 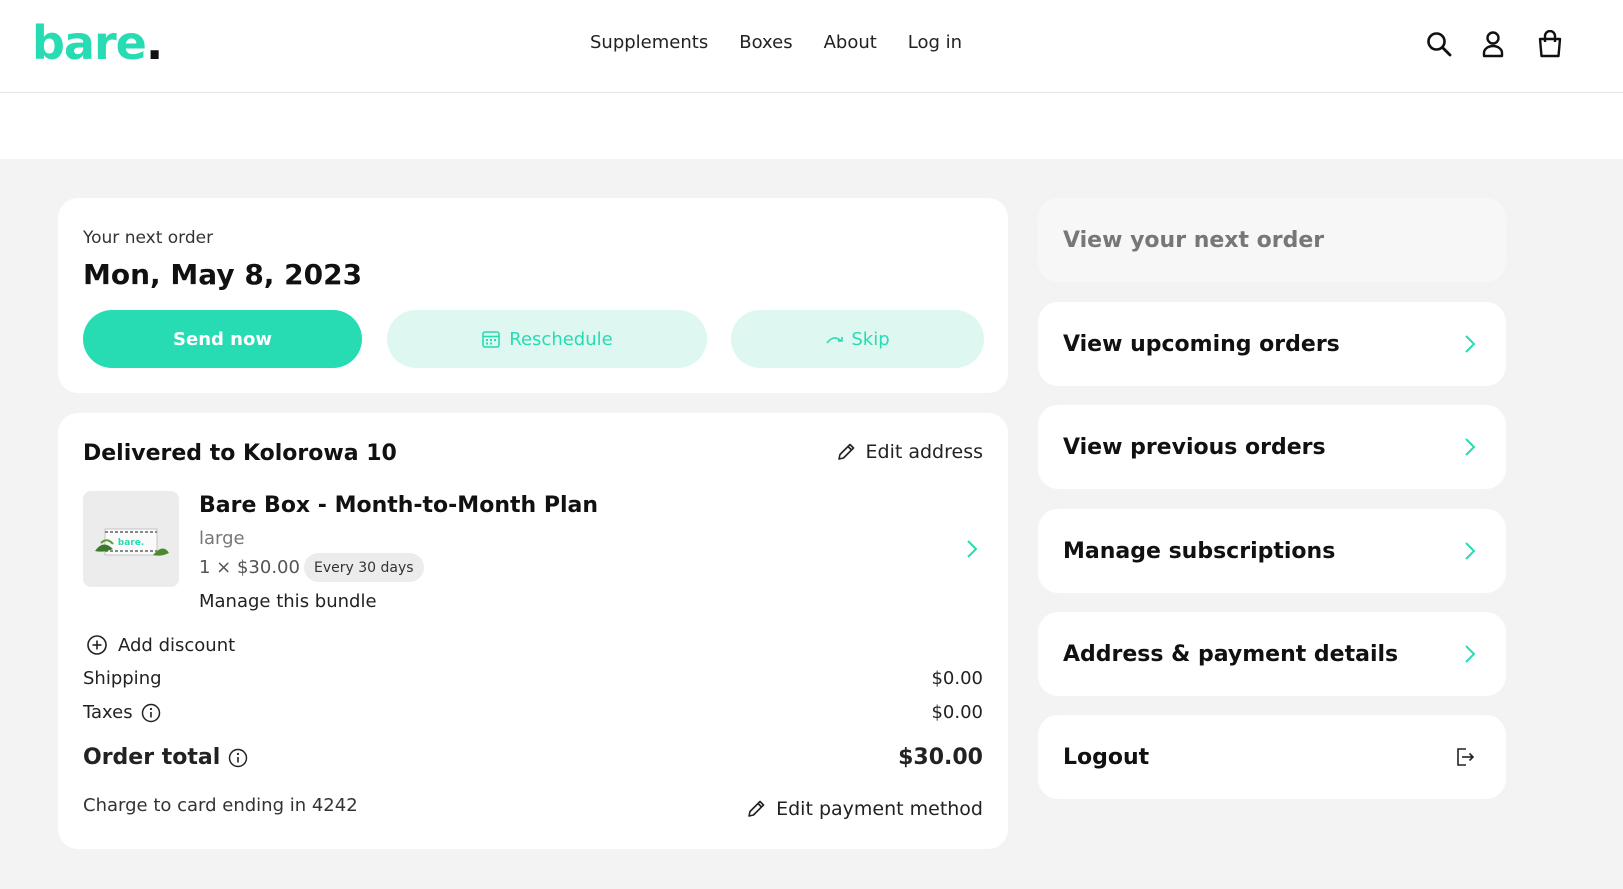 I want to click on sidebar-item-previous-orders: View previous orders, so click(x=1272, y=447).